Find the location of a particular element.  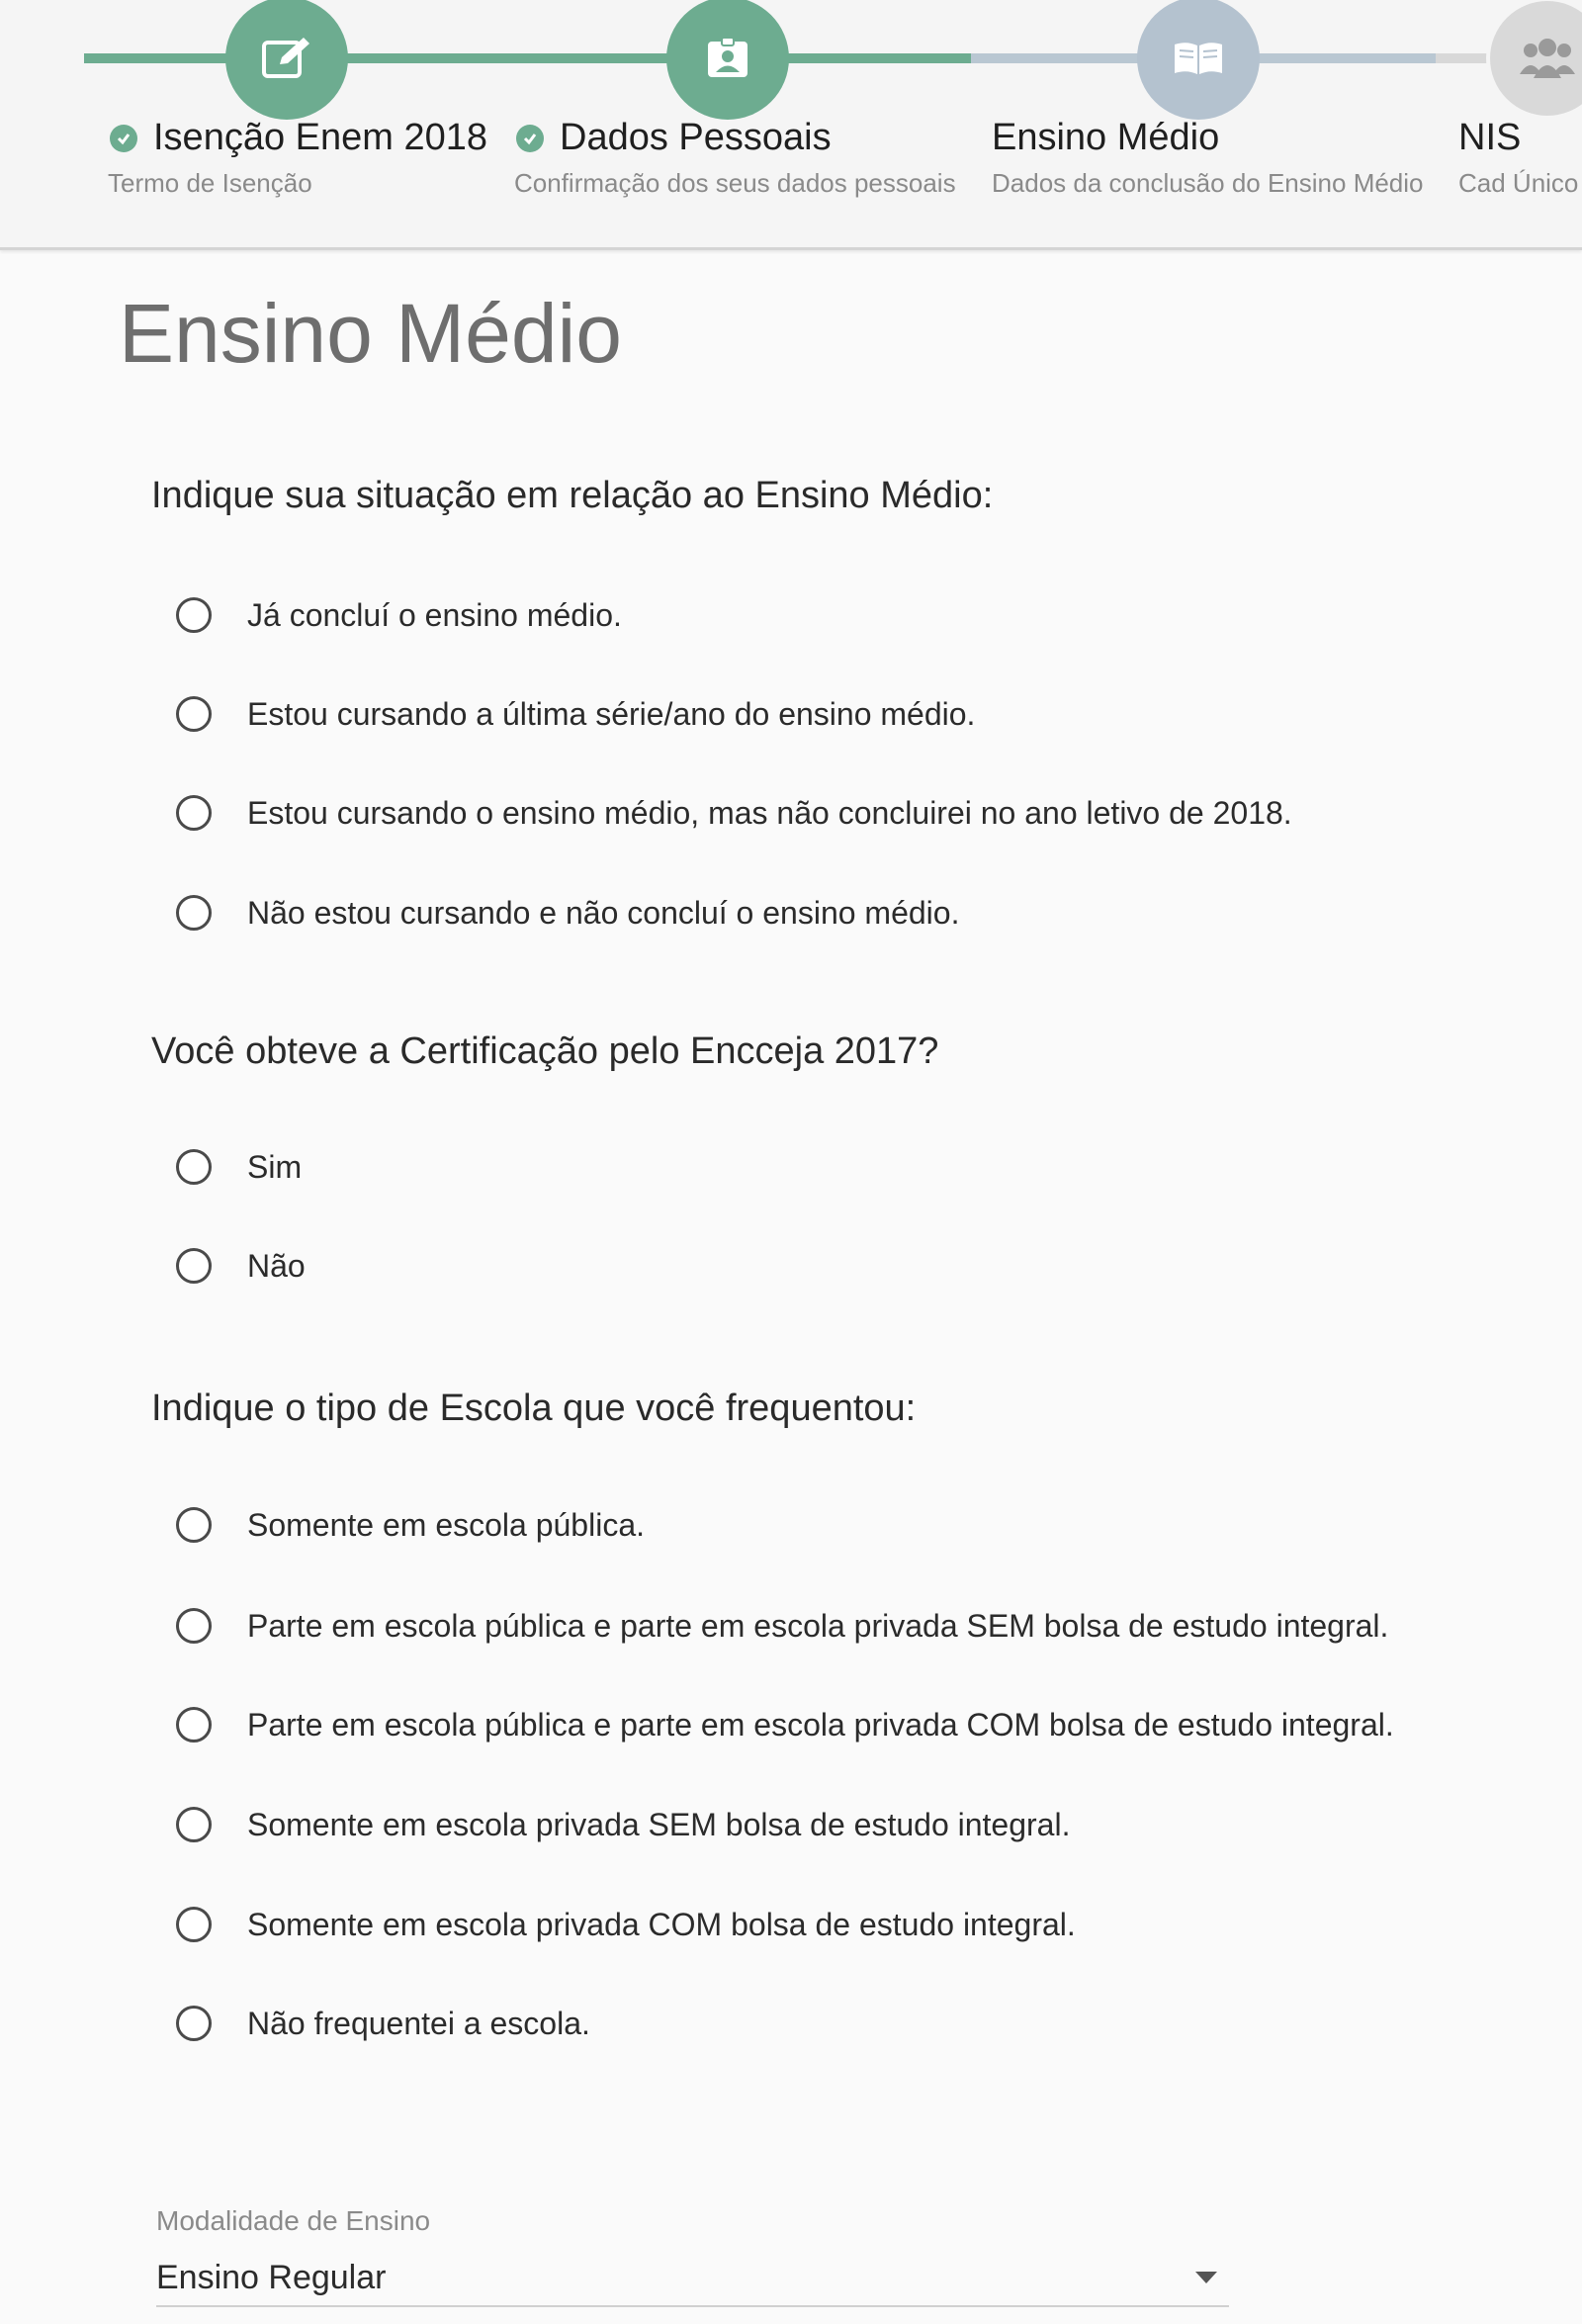

step-1-title: Isenção Enem 2018 is located at coordinates (298, 138).